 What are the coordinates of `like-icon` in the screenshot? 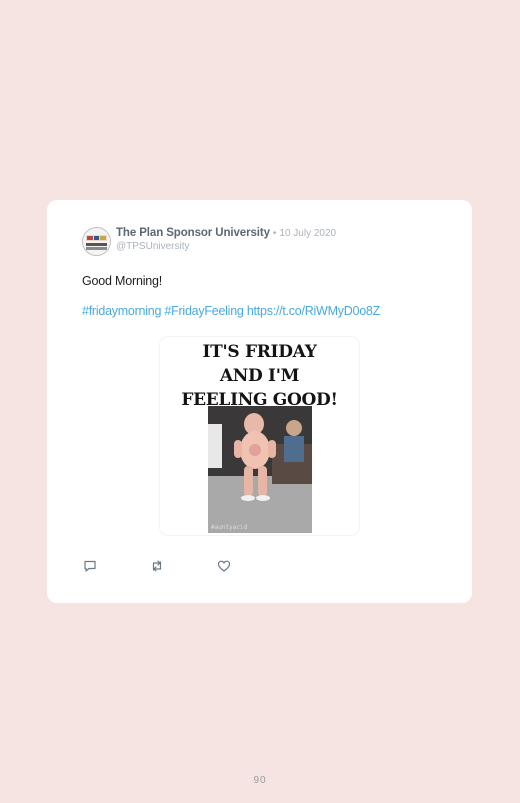 It's located at (224, 566).